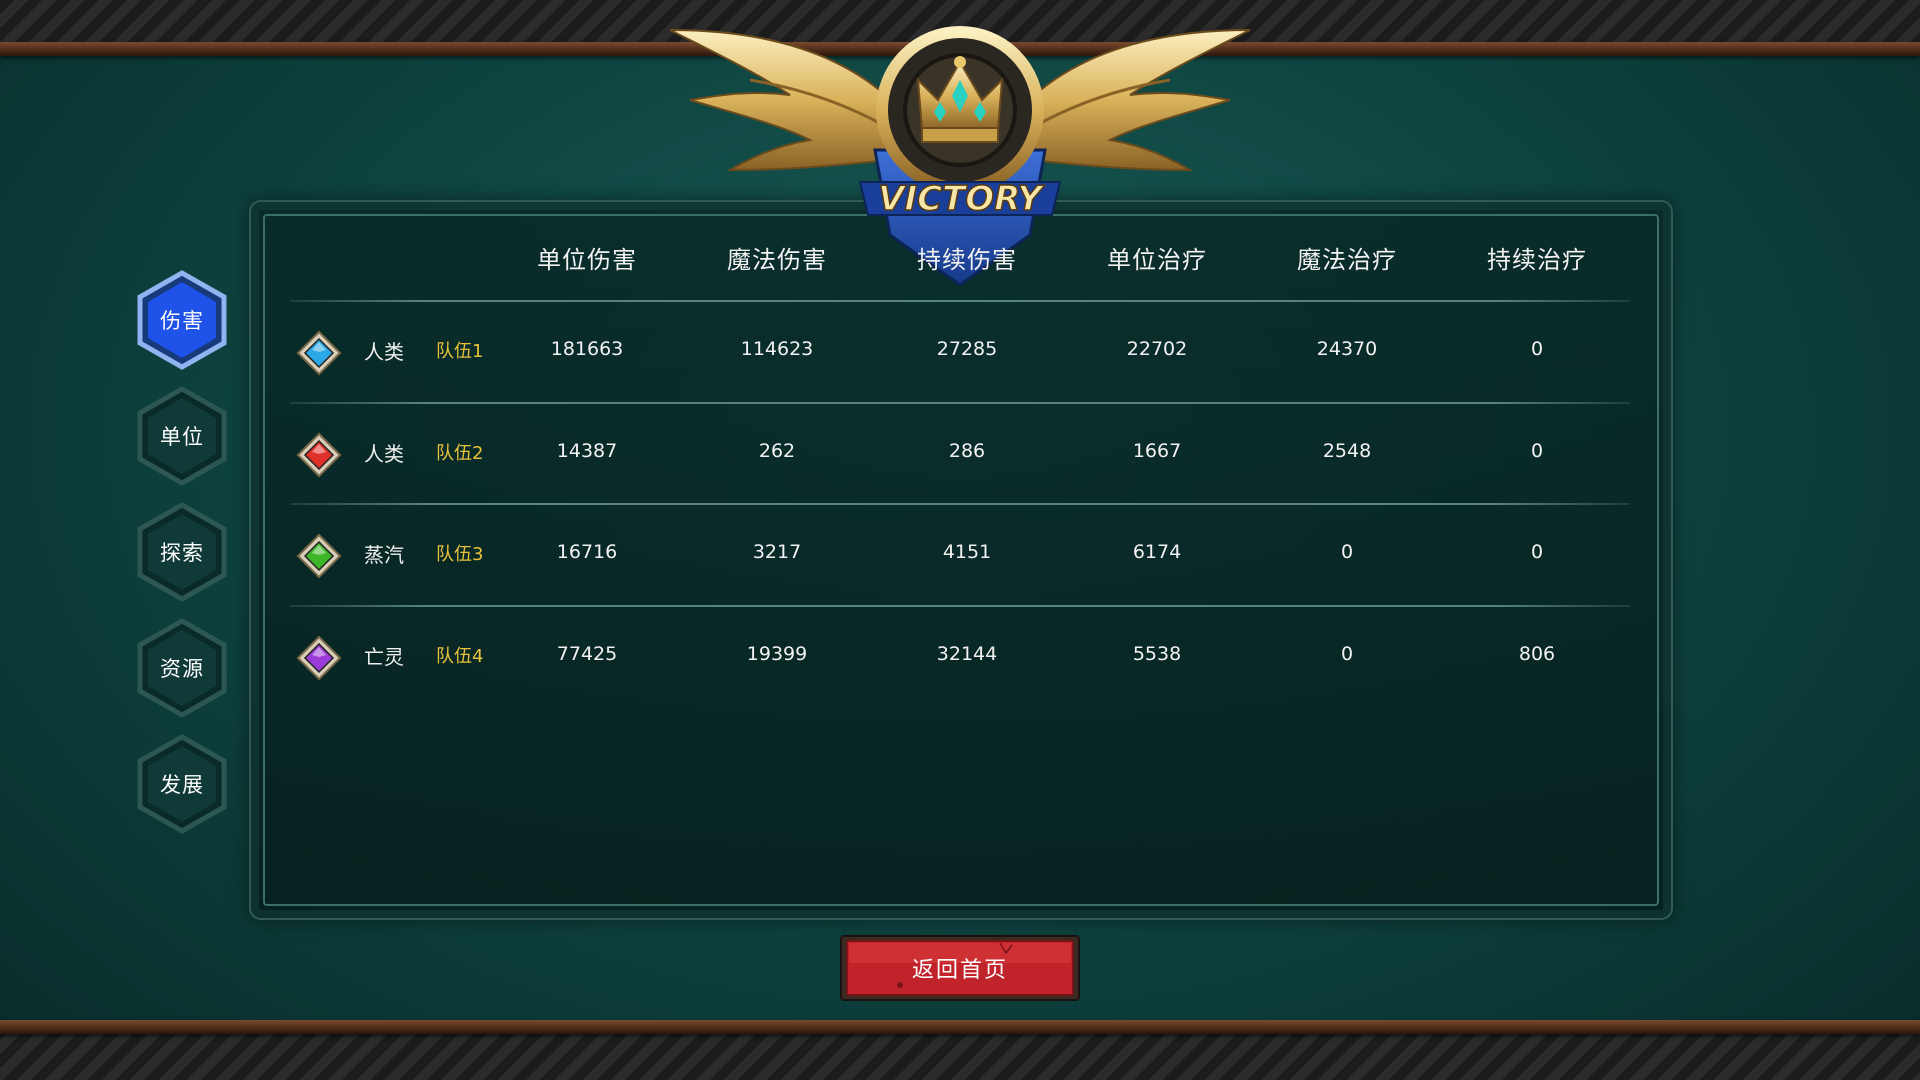  Describe the element at coordinates (1157, 349) in the screenshot. I see `stat-cell: 22702` at that location.